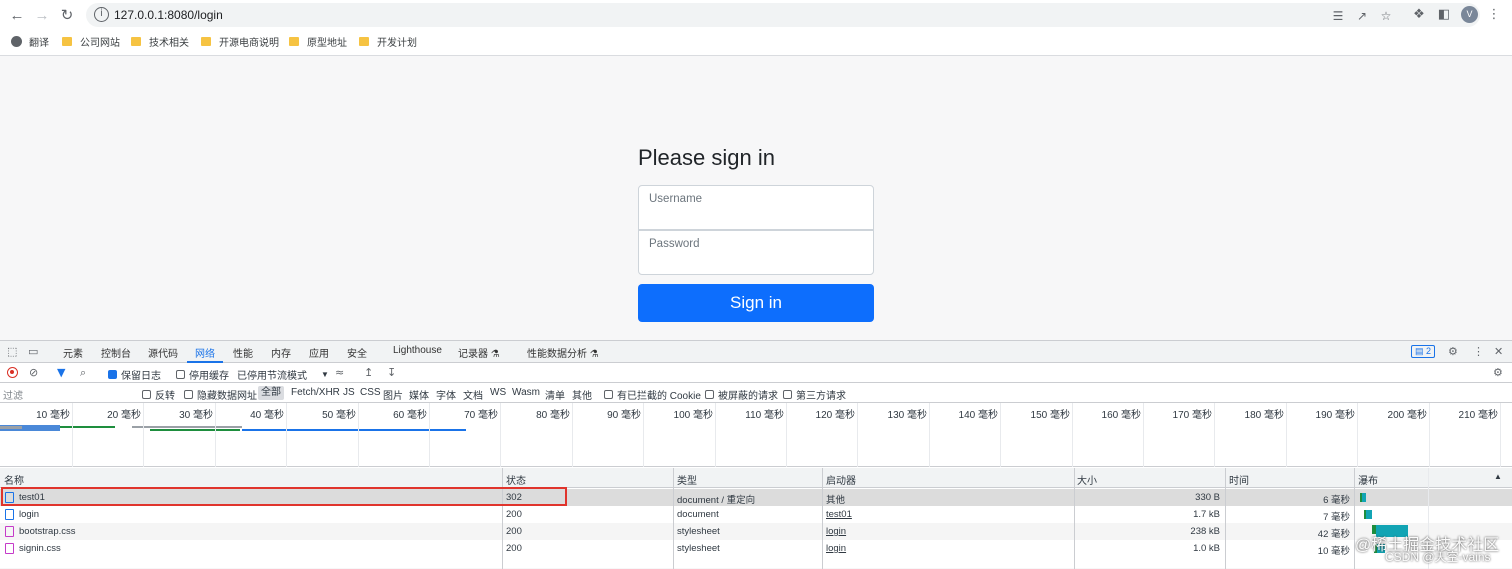 The image size is (1512, 569). What do you see at coordinates (283, 374) in the screenshot?
I see `throttle-select: 已停用节流模式 ▼` at bounding box center [283, 374].